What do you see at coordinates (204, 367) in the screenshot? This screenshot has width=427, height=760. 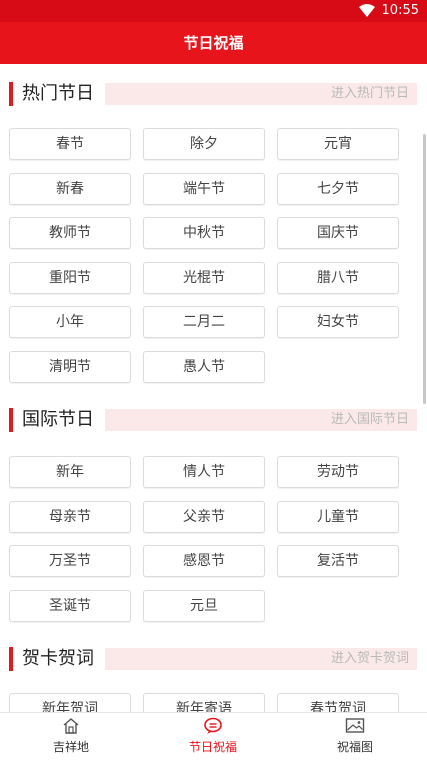 I see `festival-tag: 愚人节` at bounding box center [204, 367].